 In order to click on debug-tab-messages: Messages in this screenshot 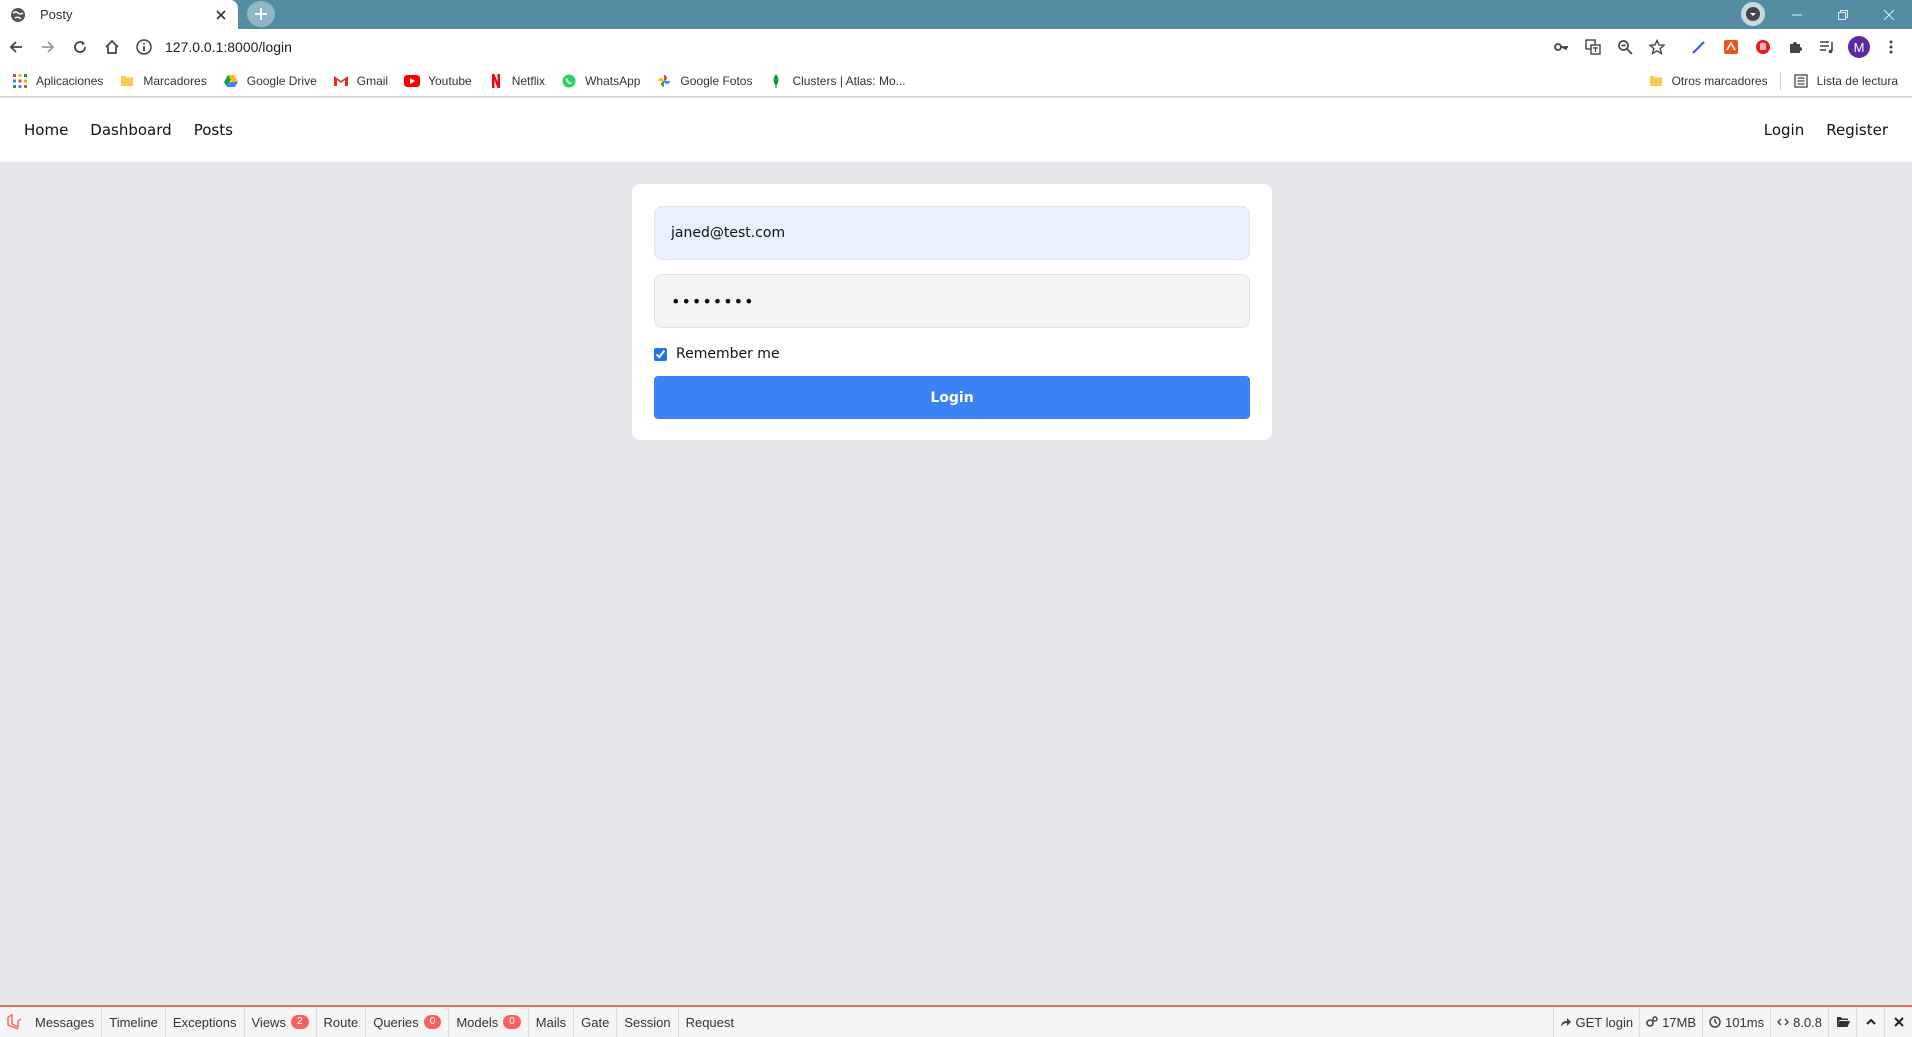, I will do `click(65, 1022)`.